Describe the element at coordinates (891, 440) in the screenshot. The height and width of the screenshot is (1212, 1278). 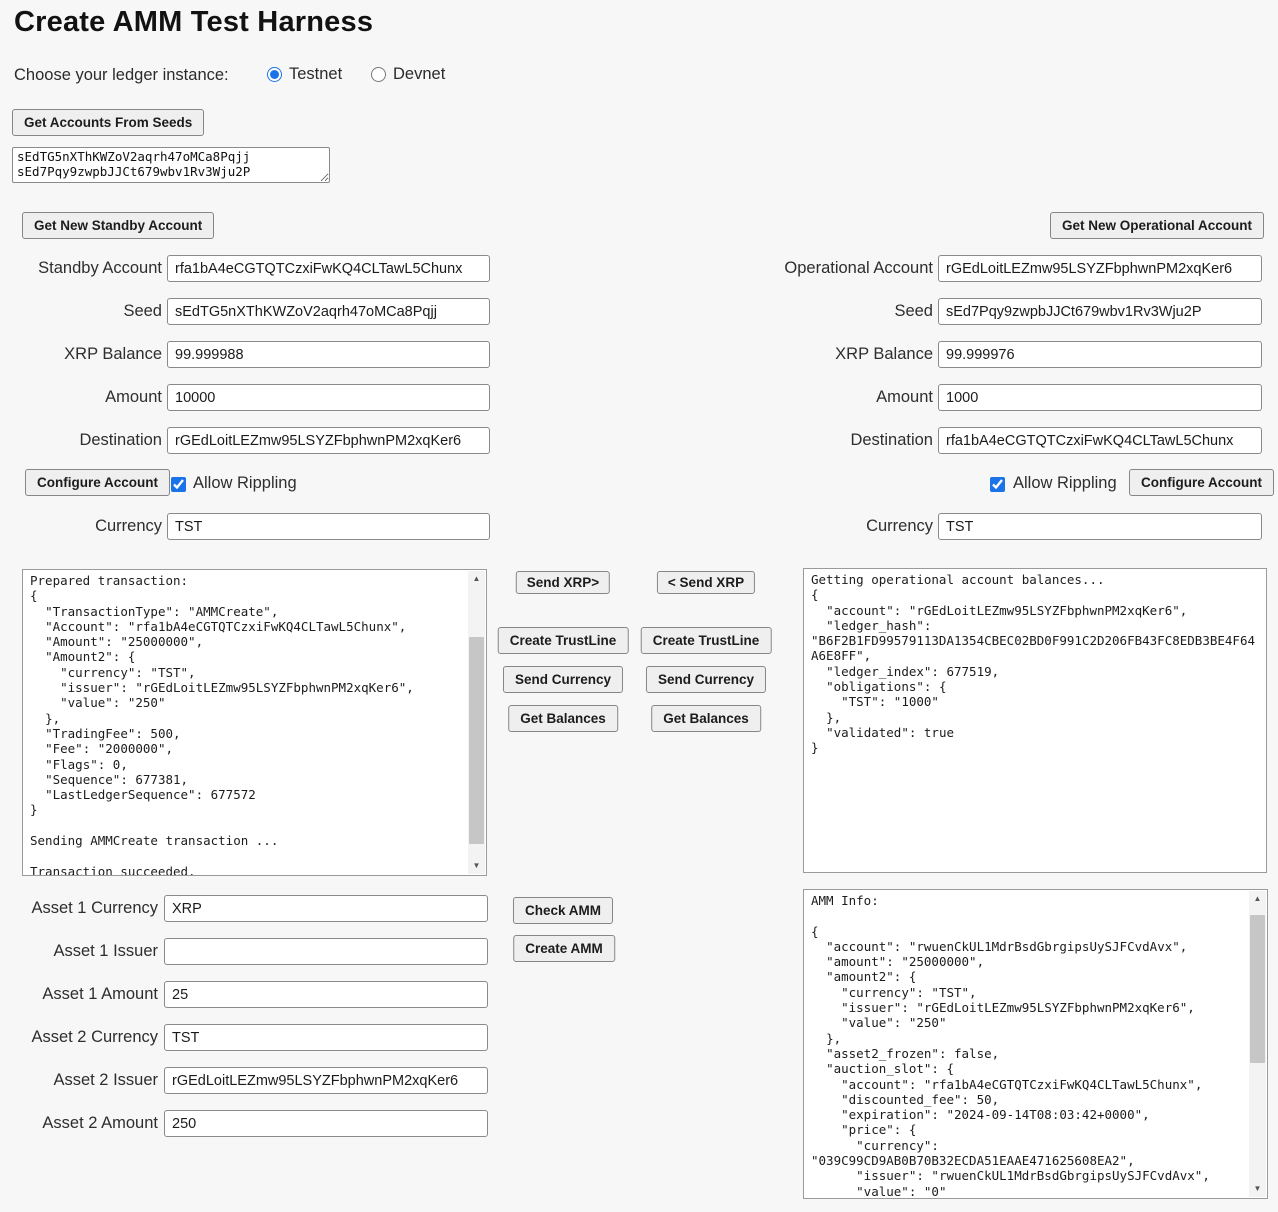
I see `operational-destination-label: Destination` at that location.